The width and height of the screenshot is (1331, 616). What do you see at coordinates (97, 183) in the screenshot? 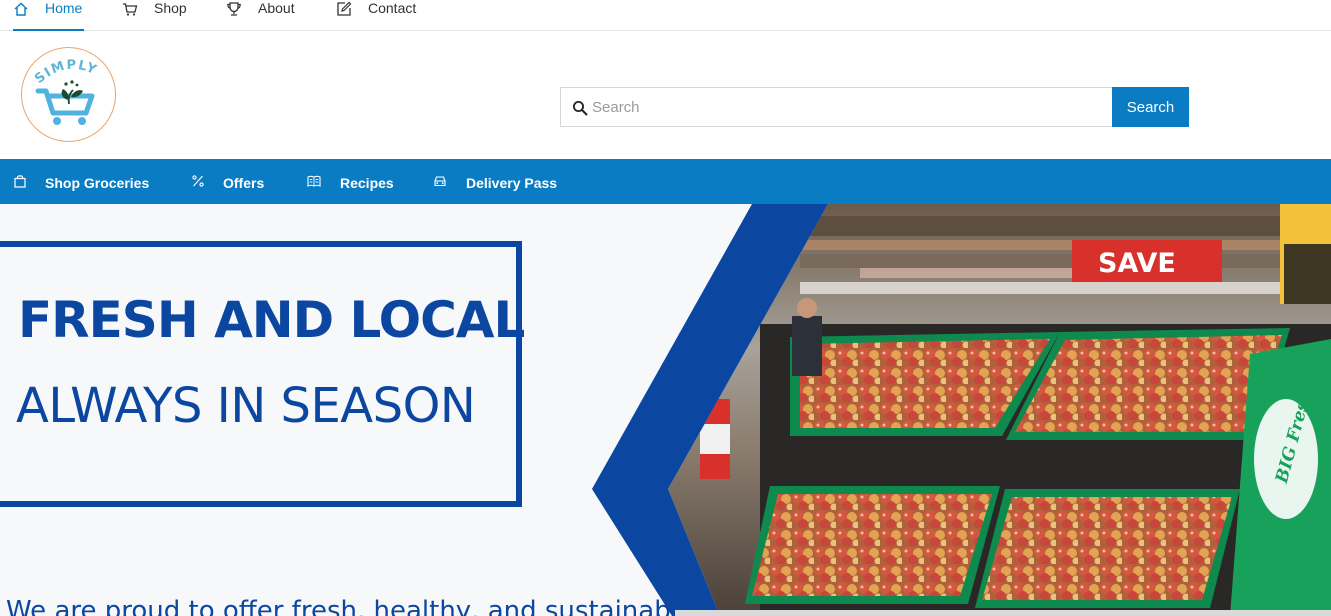
I see `category-shop-groceries-label: Shop Groceries` at bounding box center [97, 183].